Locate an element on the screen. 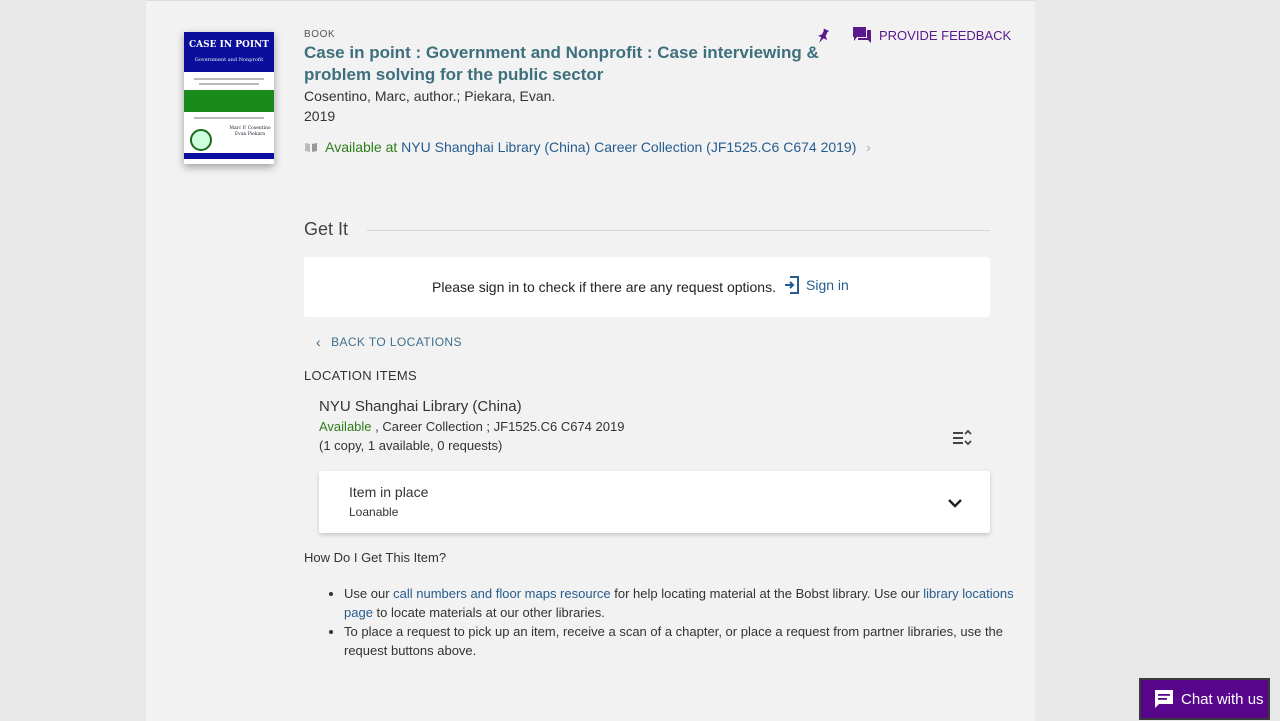 This screenshot has width=1280, height=721. how-to-get-heading: How Do I Get This Item? is located at coordinates (375, 557).